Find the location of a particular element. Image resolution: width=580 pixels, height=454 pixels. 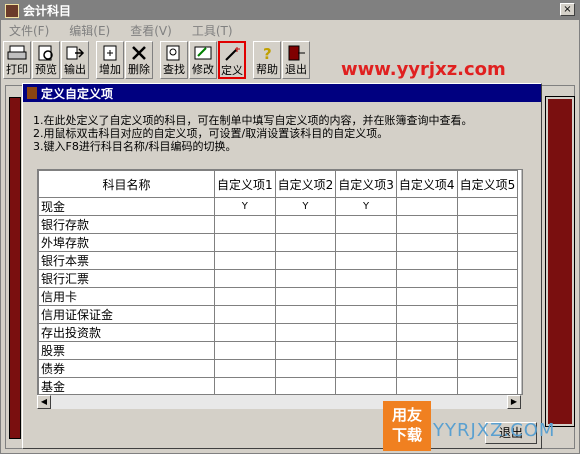

watermark-badge: 用友 下载 is located at coordinates (407, 426).